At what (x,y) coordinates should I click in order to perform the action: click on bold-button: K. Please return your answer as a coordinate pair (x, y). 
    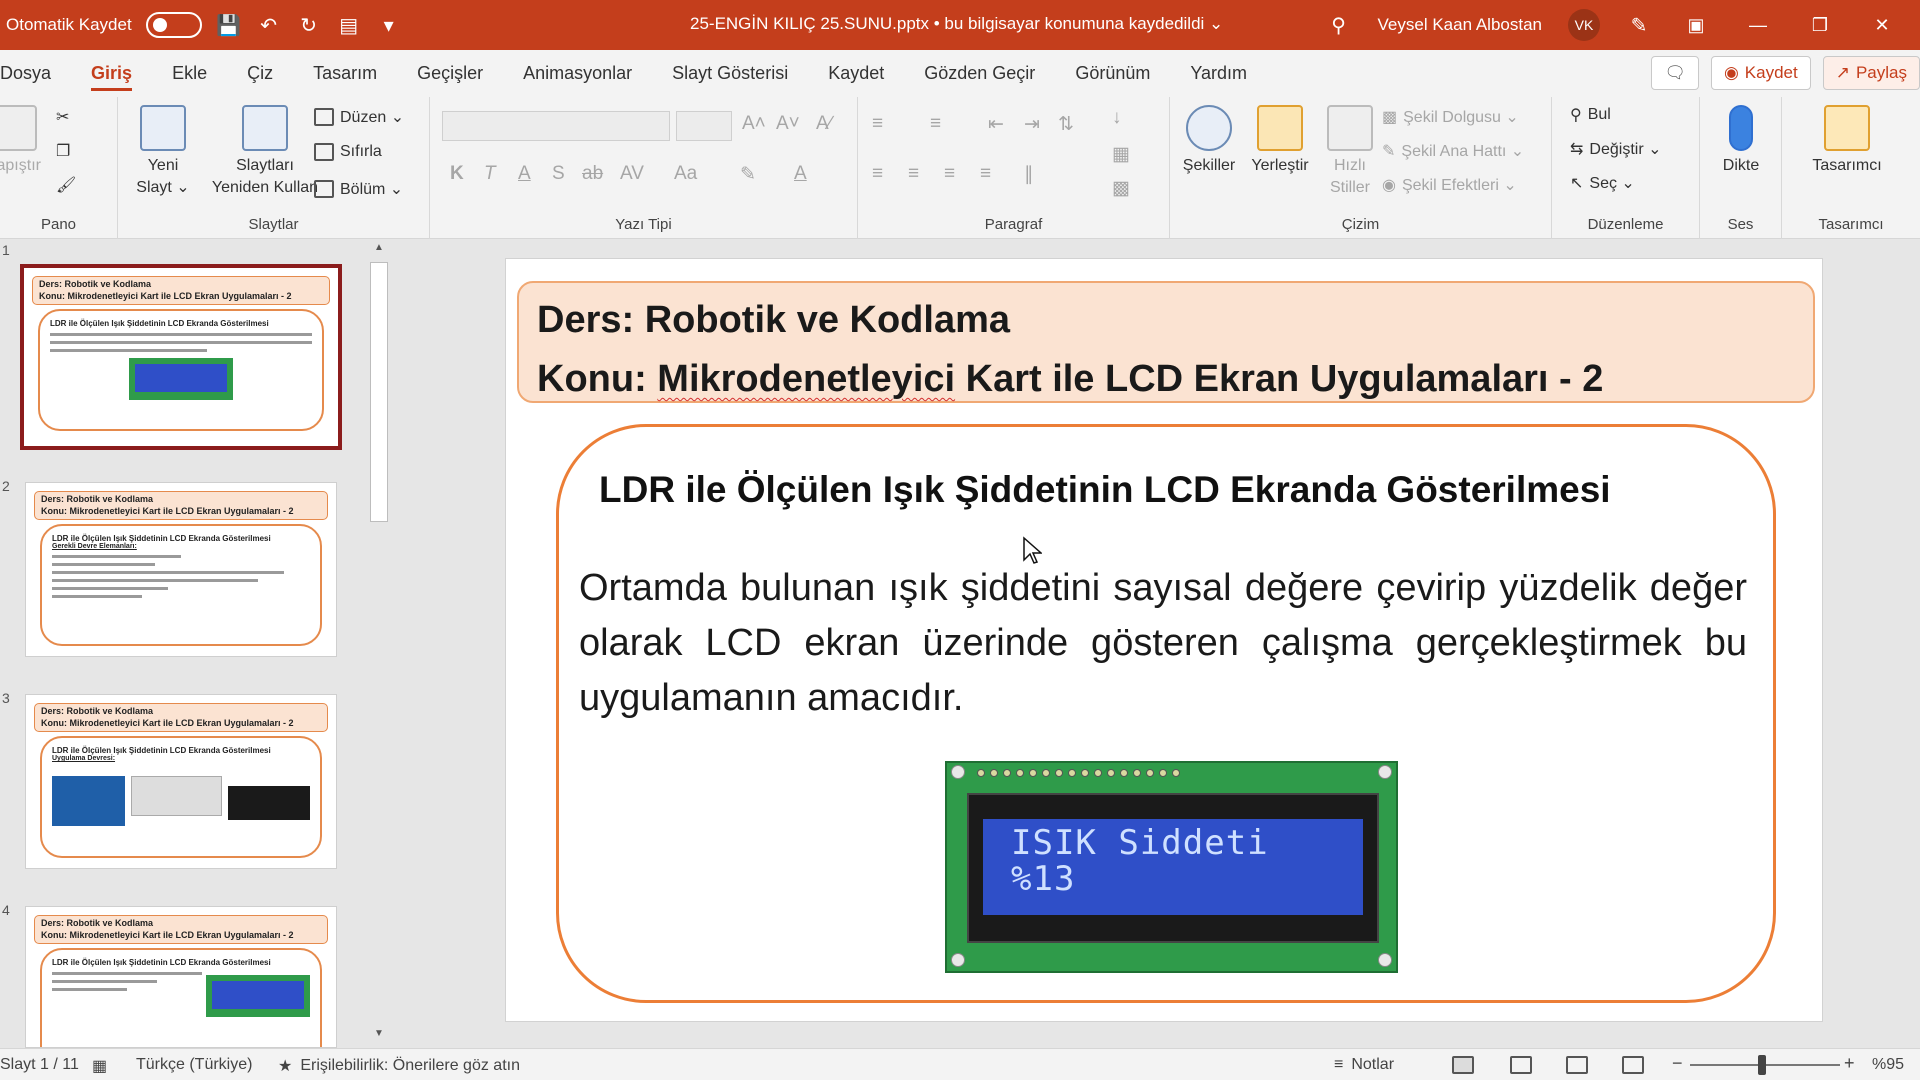
    Looking at the image, I should click on (457, 174).